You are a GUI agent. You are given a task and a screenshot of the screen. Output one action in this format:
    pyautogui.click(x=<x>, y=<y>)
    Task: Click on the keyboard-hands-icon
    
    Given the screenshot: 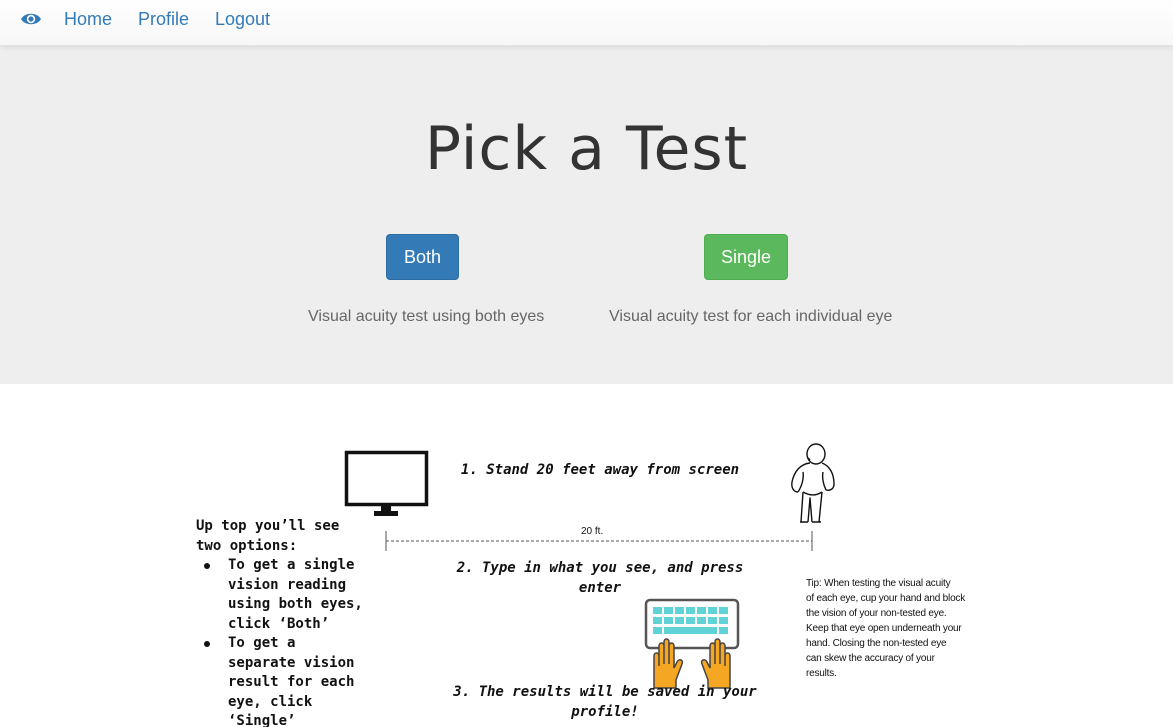 What is the action you would take?
    pyautogui.click(x=692, y=643)
    